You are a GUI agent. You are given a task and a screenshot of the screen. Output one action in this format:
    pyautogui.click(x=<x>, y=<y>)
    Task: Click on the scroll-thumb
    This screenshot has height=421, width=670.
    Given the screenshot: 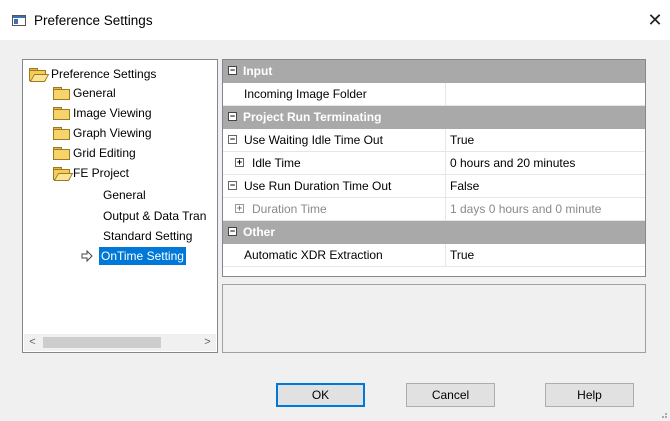 What is the action you would take?
    pyautogui.click(x=102, y=342)
    